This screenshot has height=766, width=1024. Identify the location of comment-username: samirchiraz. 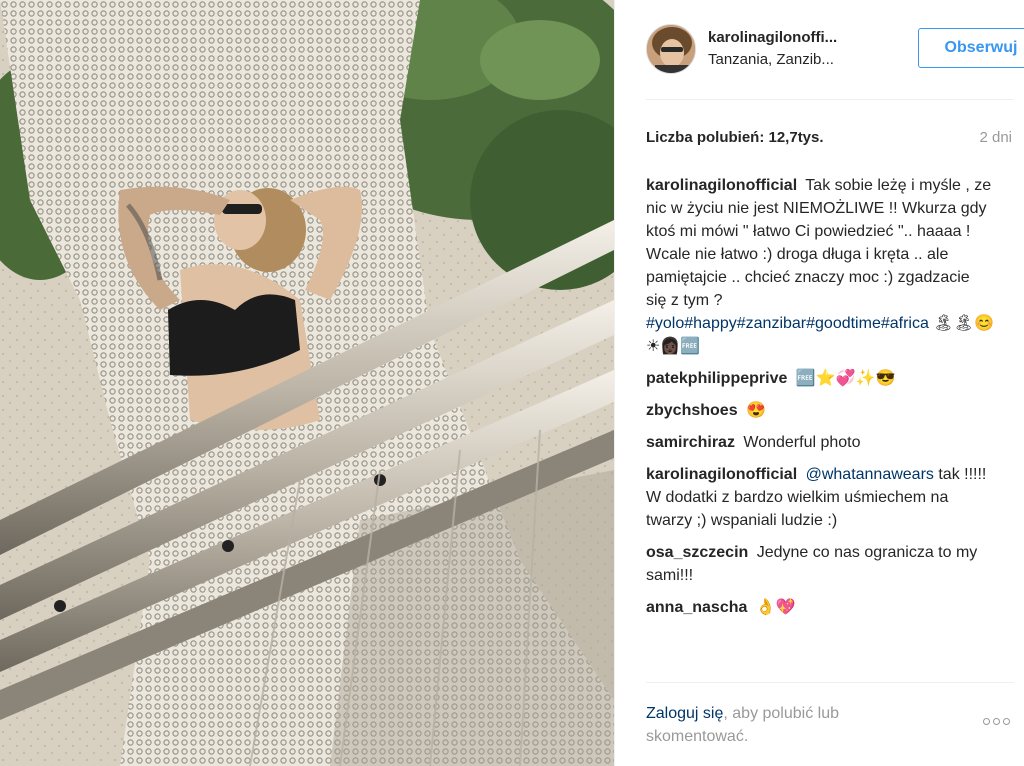
(690, 442).